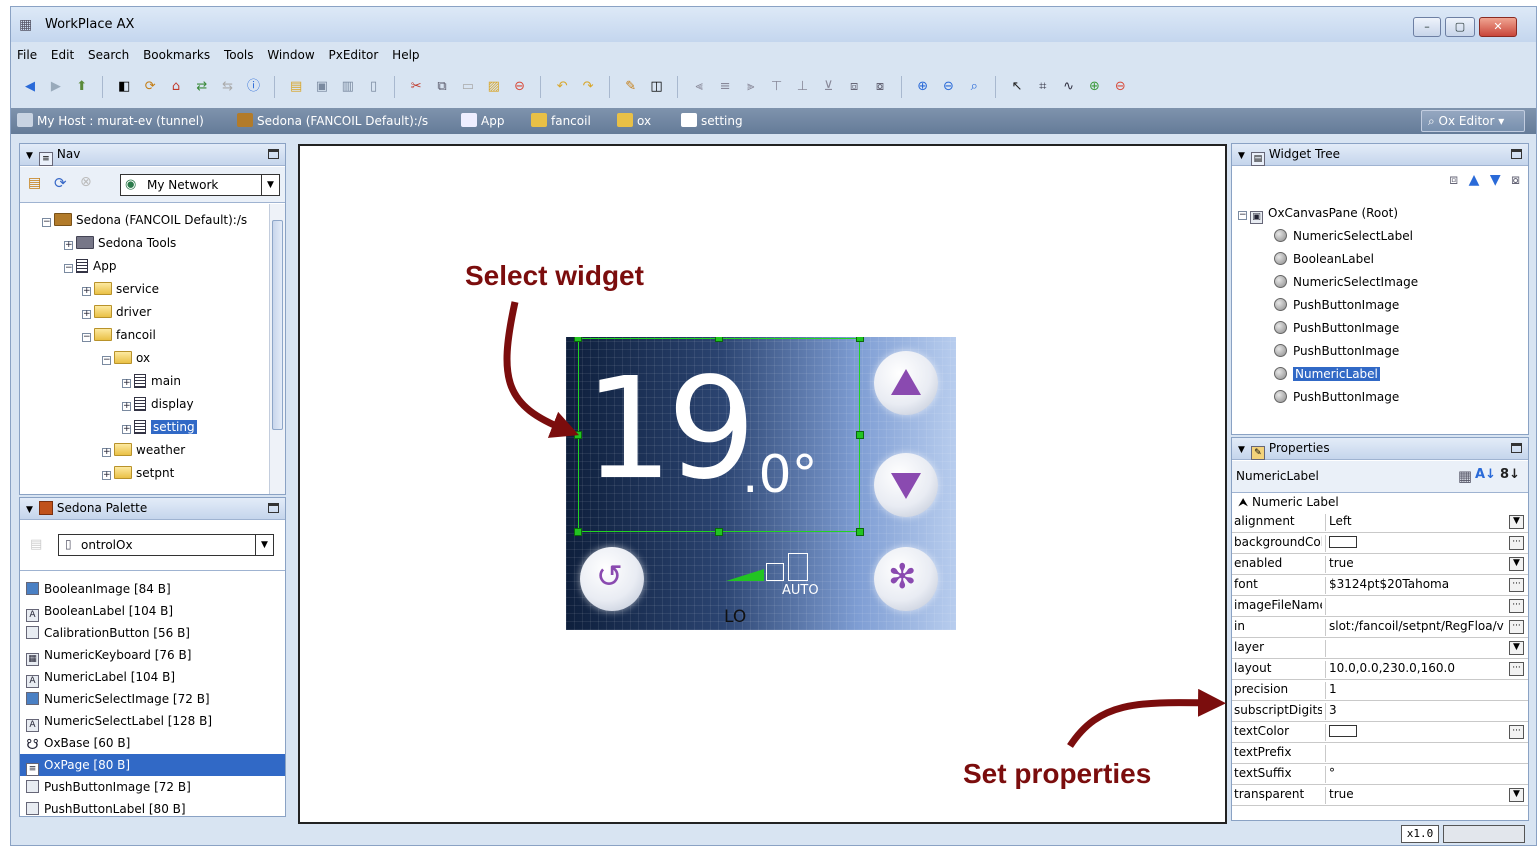 Image resolution: width=1537 pixels, height=846 pixels. What do you see at coordinates (906, 579) in the screenshot?
I see `fan-button: ✻` at bounding box center [906, 579].